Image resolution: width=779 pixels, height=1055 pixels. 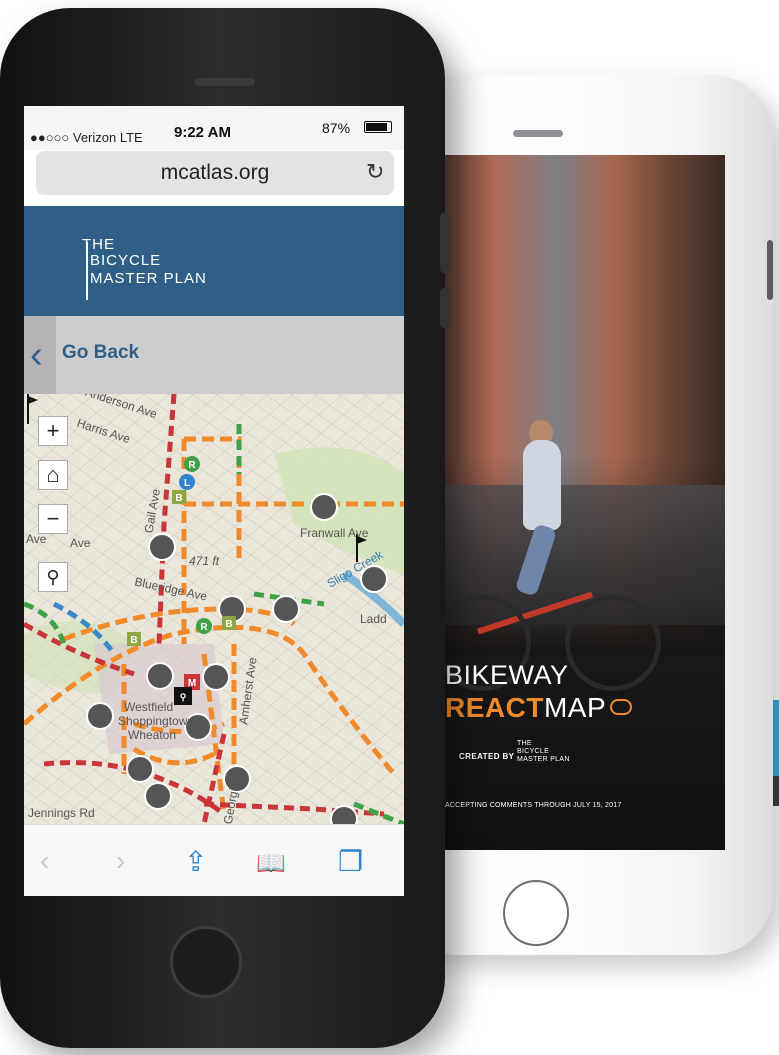 What do you see at coordinates (336, 128) in the screenshot?
I see `battery-percent: 87%` at bounding box center [336, 128].